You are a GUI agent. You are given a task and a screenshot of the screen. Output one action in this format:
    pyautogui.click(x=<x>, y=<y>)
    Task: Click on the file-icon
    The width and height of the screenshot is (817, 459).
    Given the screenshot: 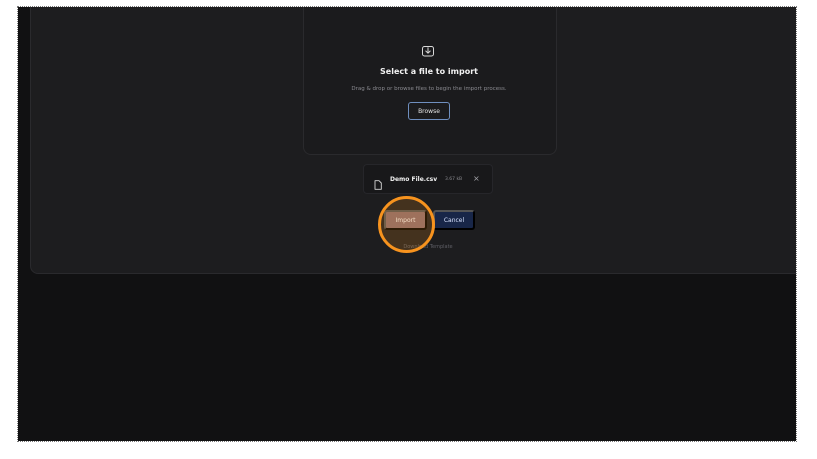 What is the action you would take?
    pyautogui.click(x=378, y=182)
    